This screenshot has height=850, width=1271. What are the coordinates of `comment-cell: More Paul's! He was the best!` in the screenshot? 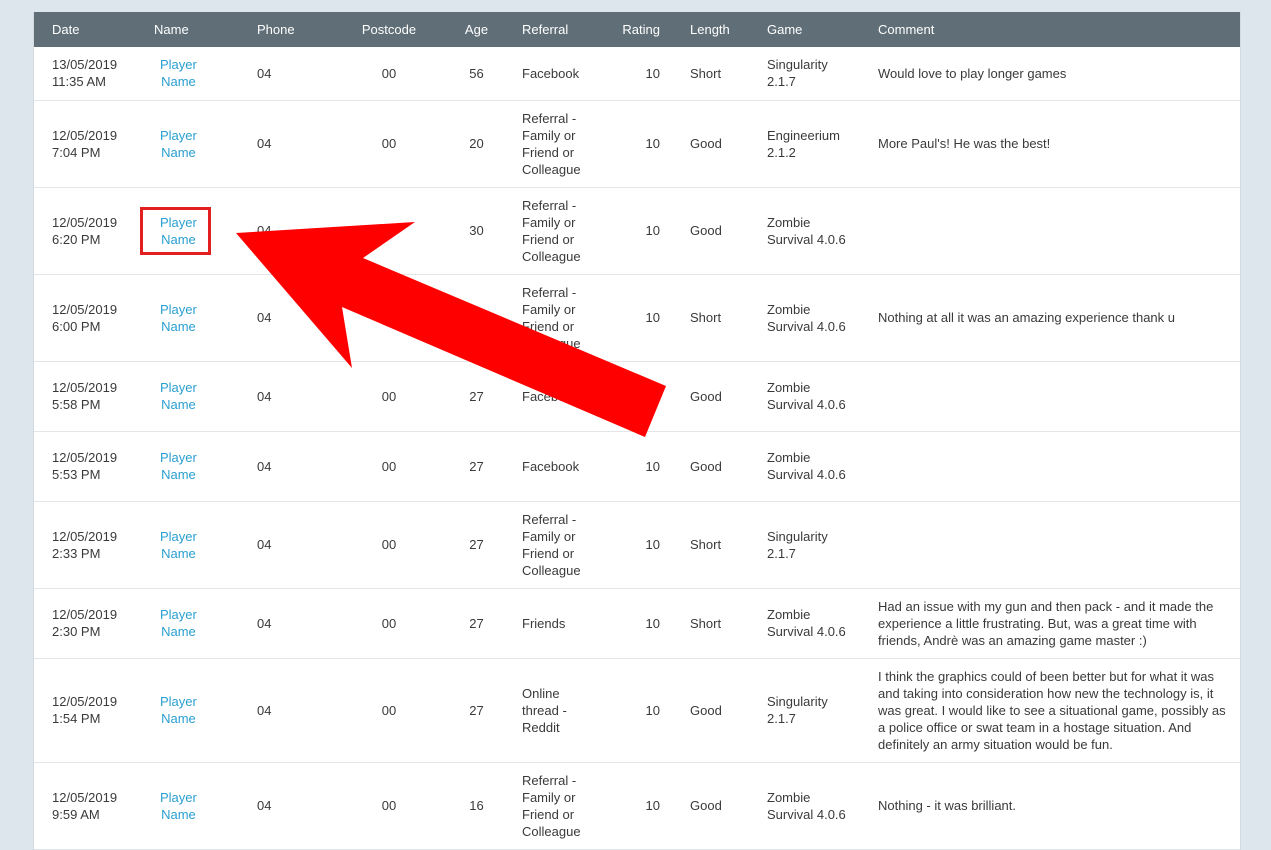 It's located at (1050, 144).